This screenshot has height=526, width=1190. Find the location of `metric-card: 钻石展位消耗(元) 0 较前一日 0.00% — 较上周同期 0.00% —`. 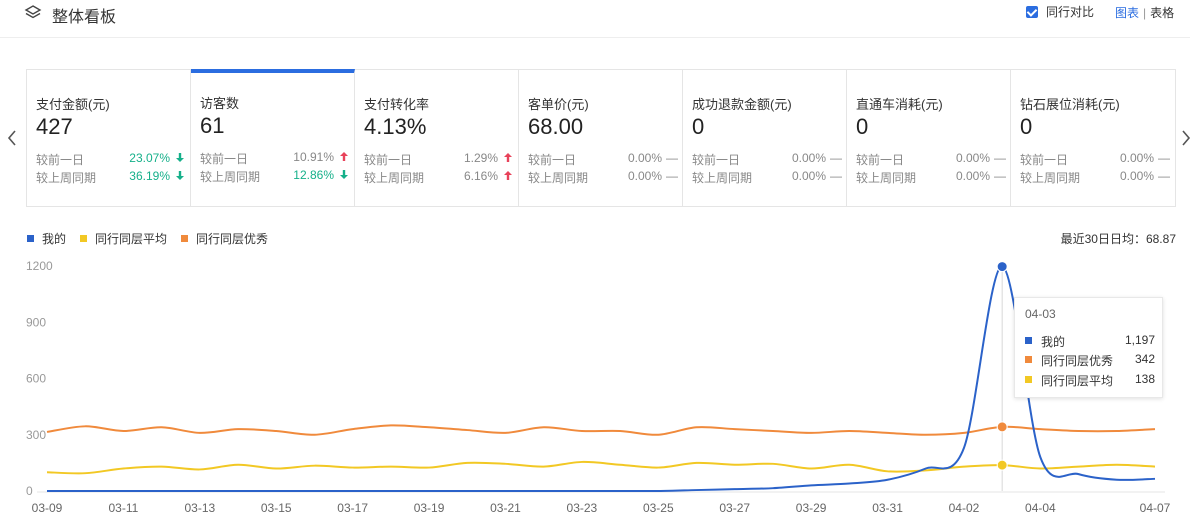

metric-card: 钻石展位消耗(元) 0 较前一日 0.00% — 较上周同期 0.00% — is located at coordinates (1093, 138).